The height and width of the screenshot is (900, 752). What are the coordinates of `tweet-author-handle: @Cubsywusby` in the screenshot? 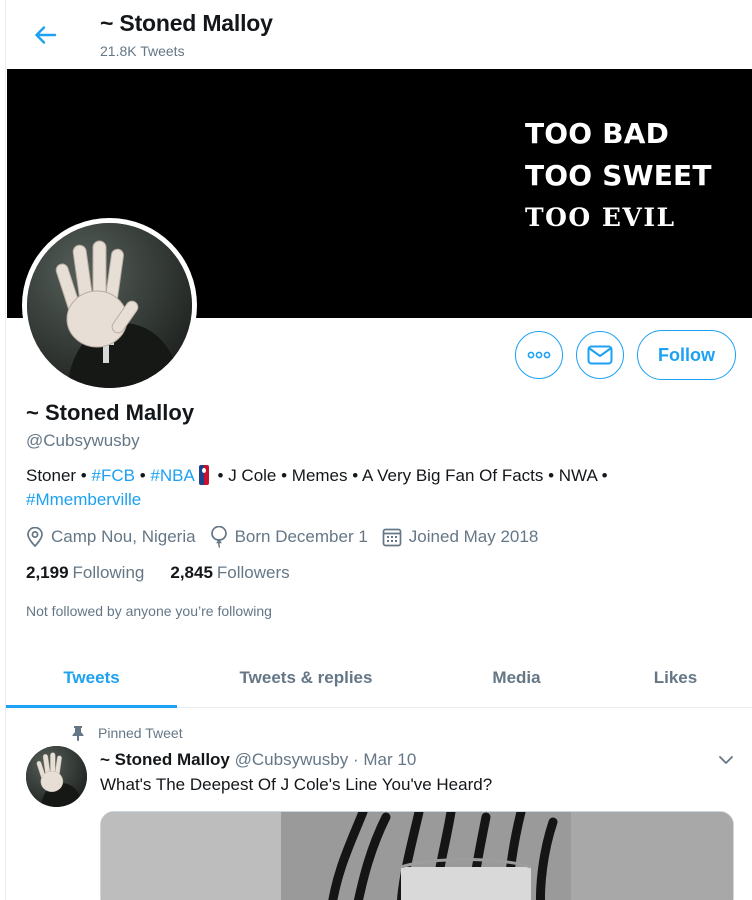 It's located at (292, 759).